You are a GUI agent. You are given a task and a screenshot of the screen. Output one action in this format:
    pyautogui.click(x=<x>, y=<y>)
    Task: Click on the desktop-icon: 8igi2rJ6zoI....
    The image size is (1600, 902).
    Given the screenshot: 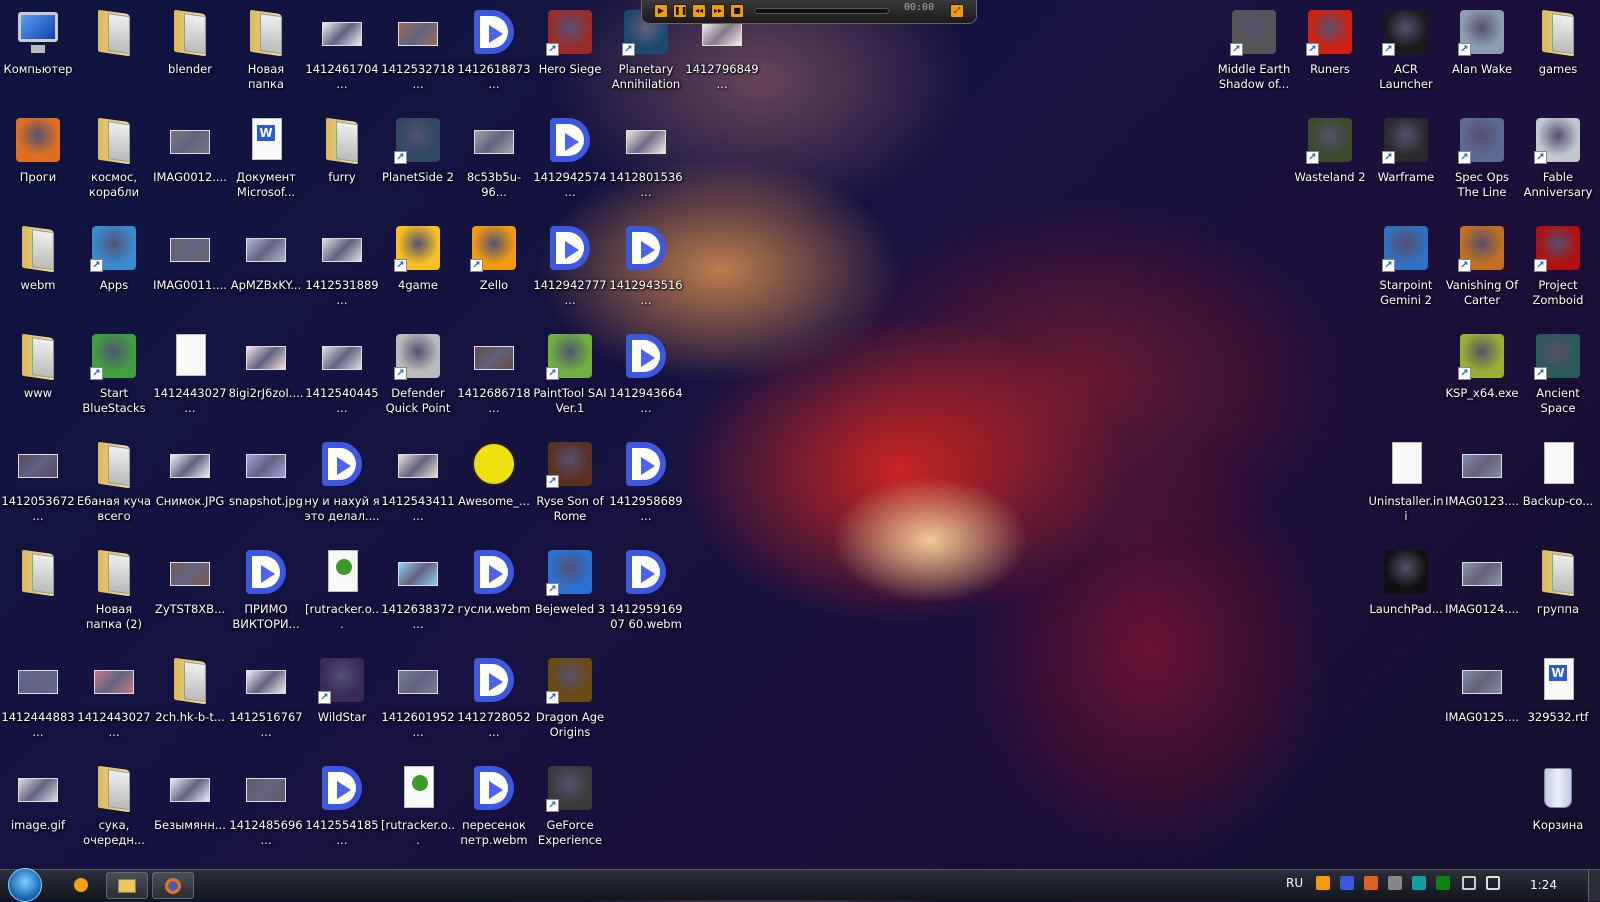 What is the action you would take?
    pyautogui.click(x=266, y=378)
    